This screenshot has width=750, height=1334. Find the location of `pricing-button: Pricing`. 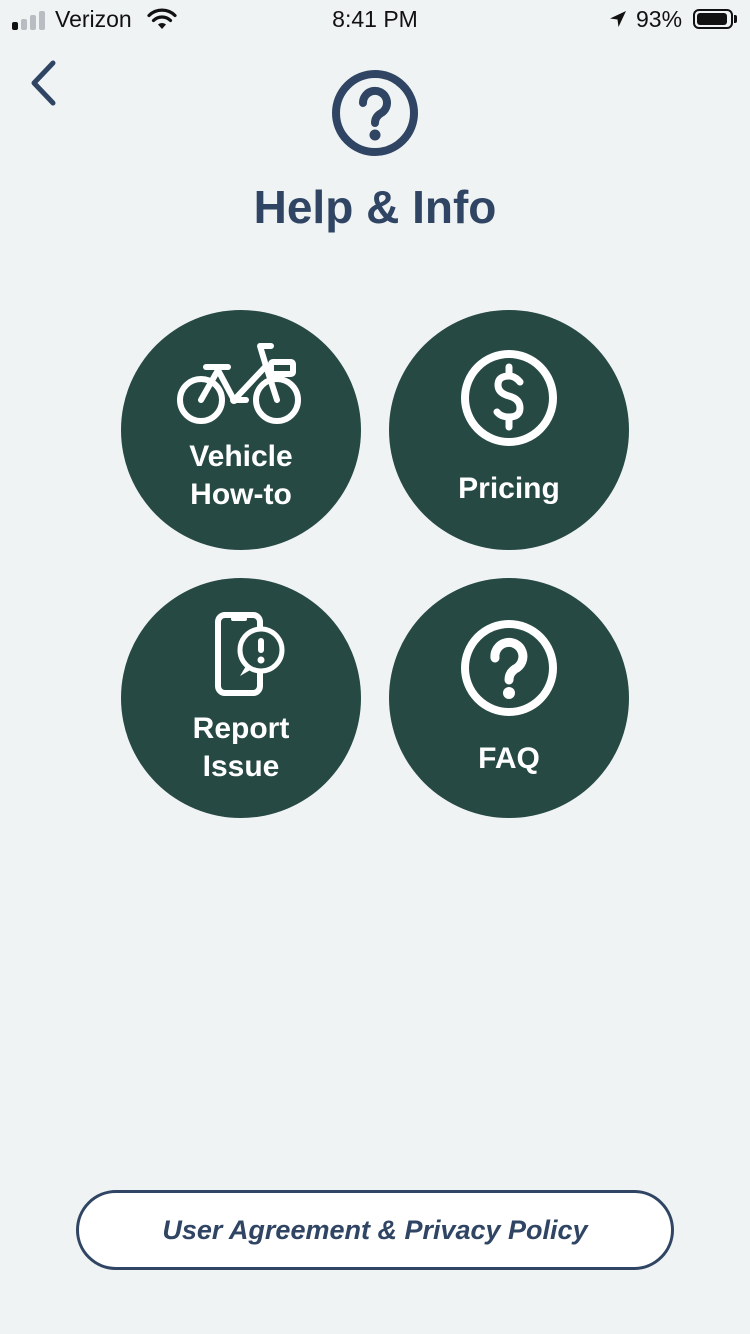

pricing-button: Pricing is located at coordinates (509, 430).